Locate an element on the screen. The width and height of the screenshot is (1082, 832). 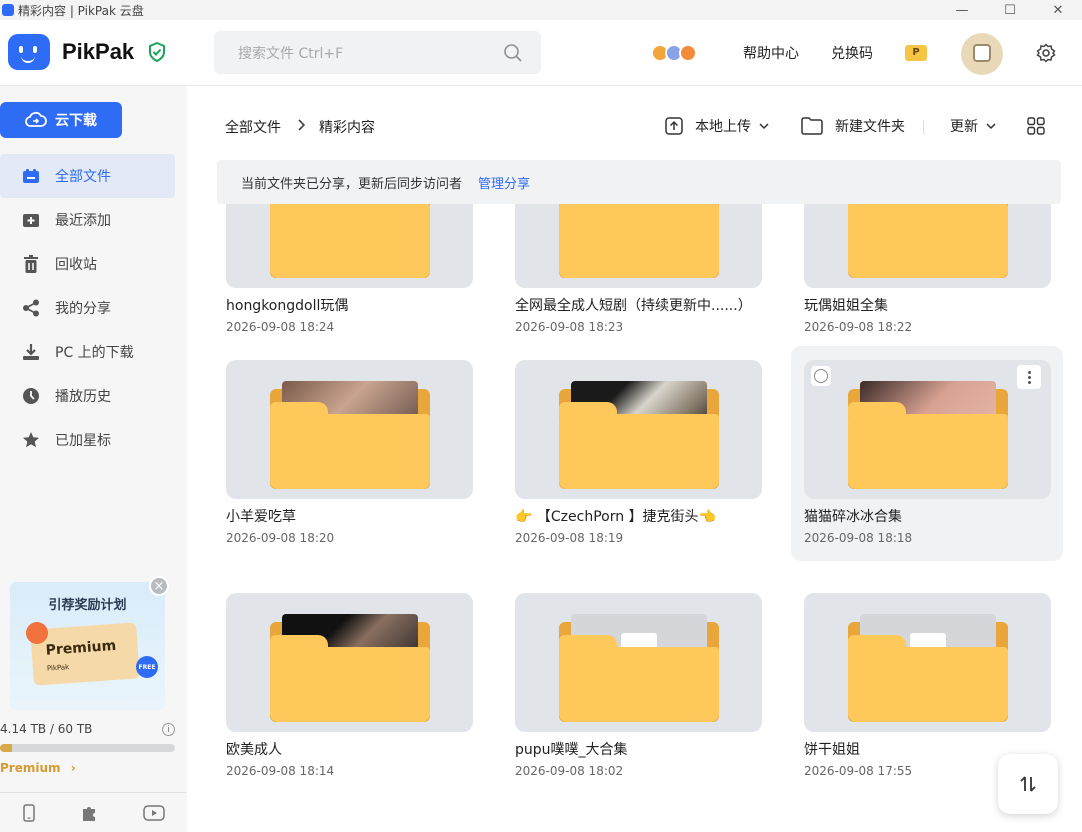
new-folder-button: 新建文件夹 is located at coordinates (853, 126).